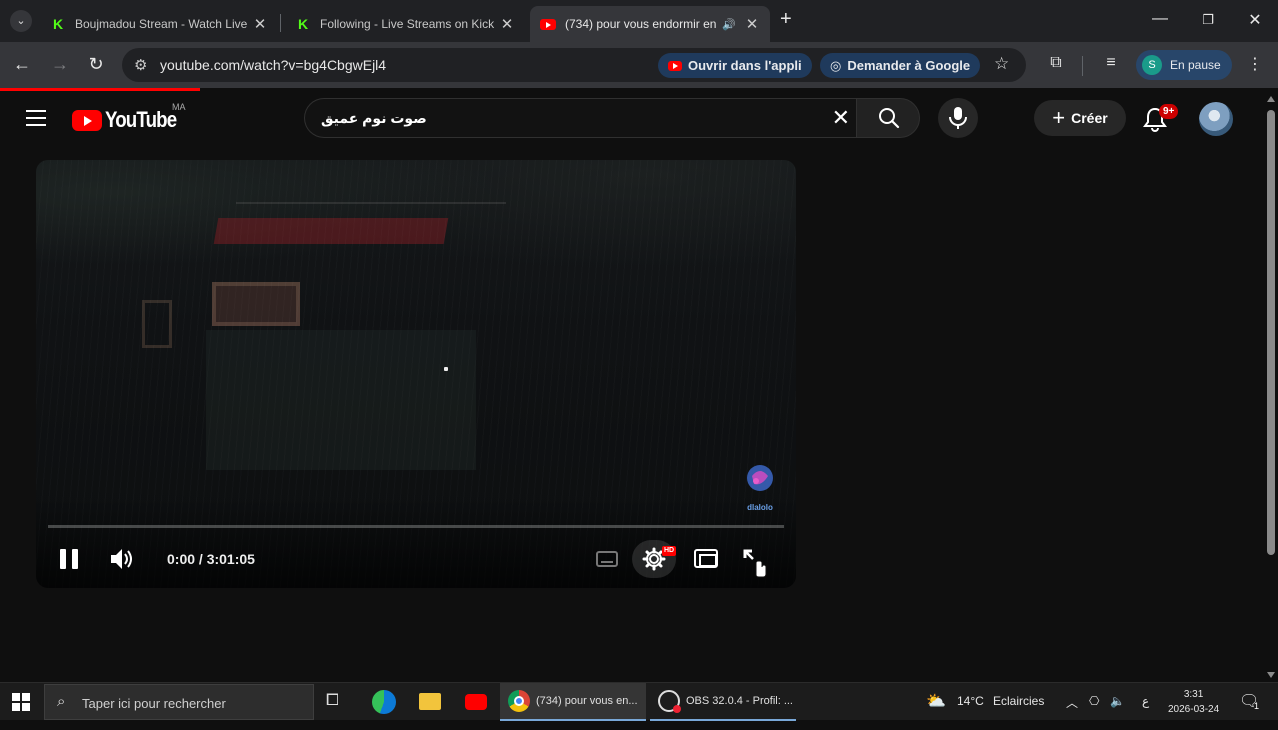 The image size is (1278, 730). I want to click on microphone-icon, so click(958, 118).